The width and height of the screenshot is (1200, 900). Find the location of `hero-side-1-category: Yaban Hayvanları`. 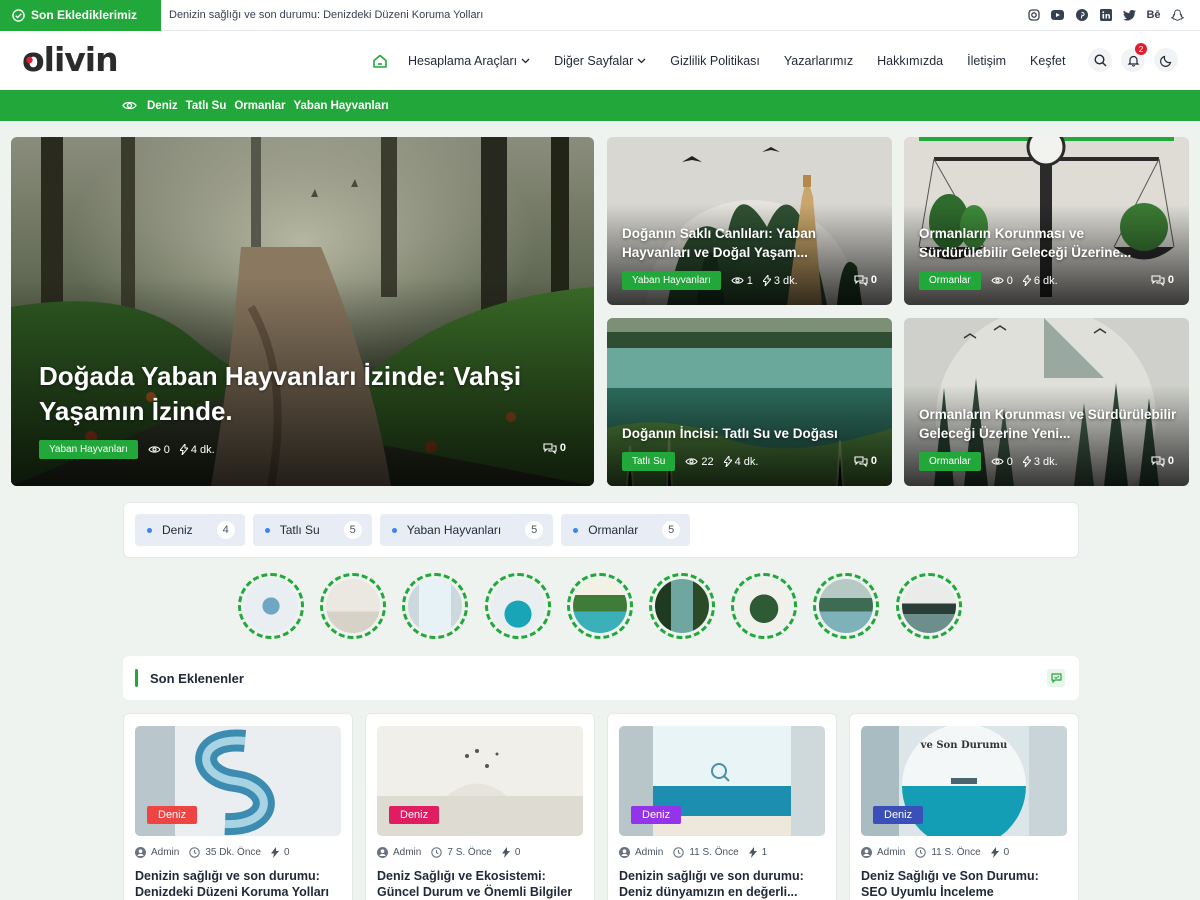

hero-side-1-category: Yaban Hayvanları is located at coordinates (671, 280).